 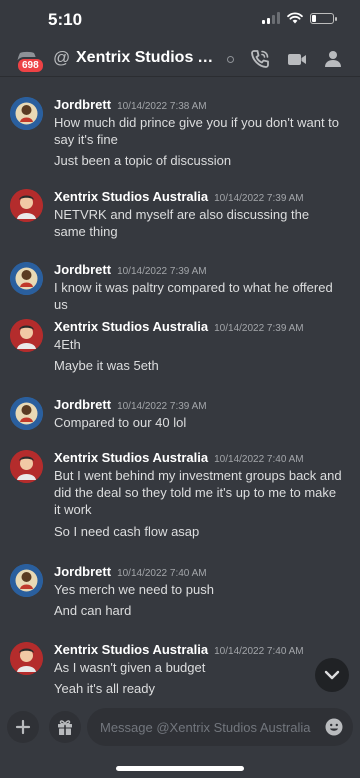 What do you see at coordinates (295, 18) in the screenshot?
I see `wifi-icon` at bounding box center [295, 18].